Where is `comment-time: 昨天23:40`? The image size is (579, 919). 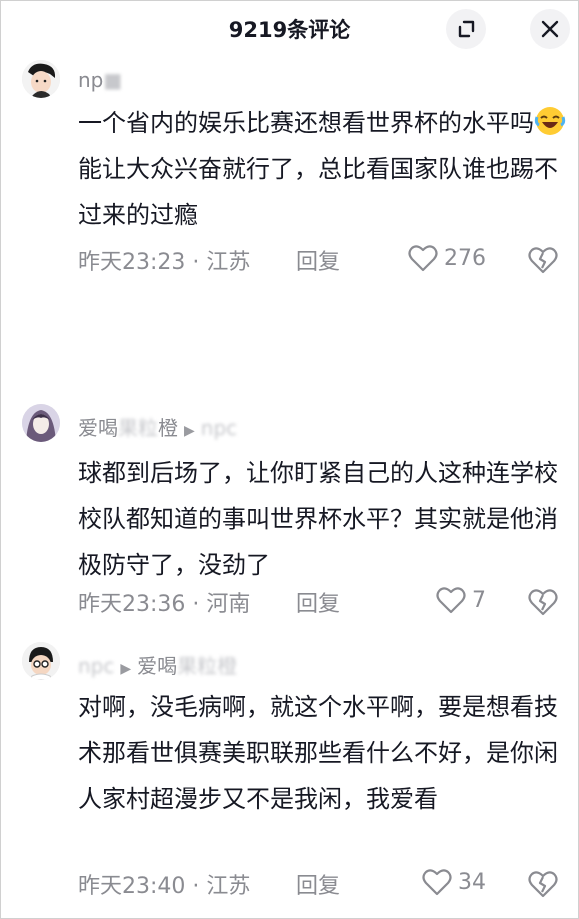 comment-time: 昨天23:40 is located at coordinates (132, 886).